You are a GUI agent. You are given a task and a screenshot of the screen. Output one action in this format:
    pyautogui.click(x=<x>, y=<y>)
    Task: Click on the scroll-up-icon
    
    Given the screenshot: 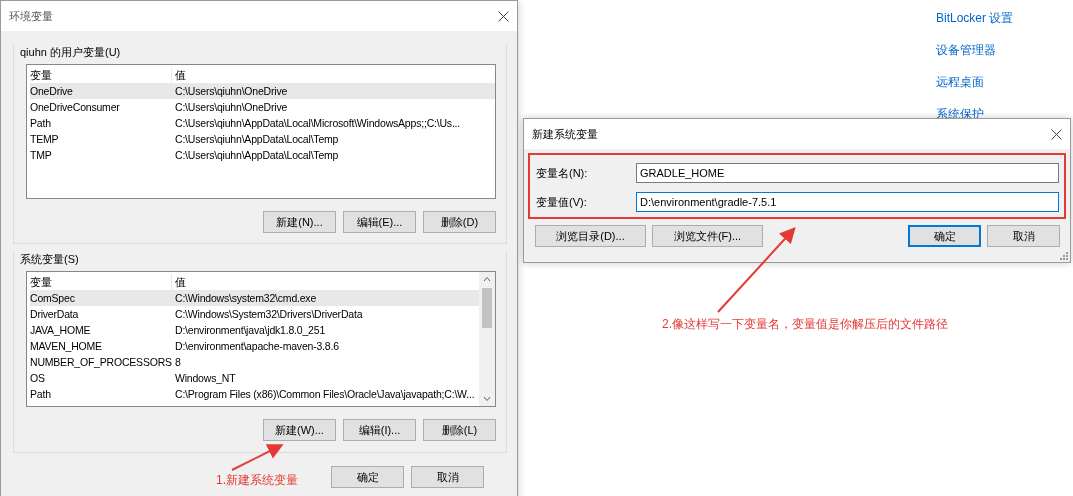 What is the action you would take?
    pyautogui.click(x=487, y=279)
    